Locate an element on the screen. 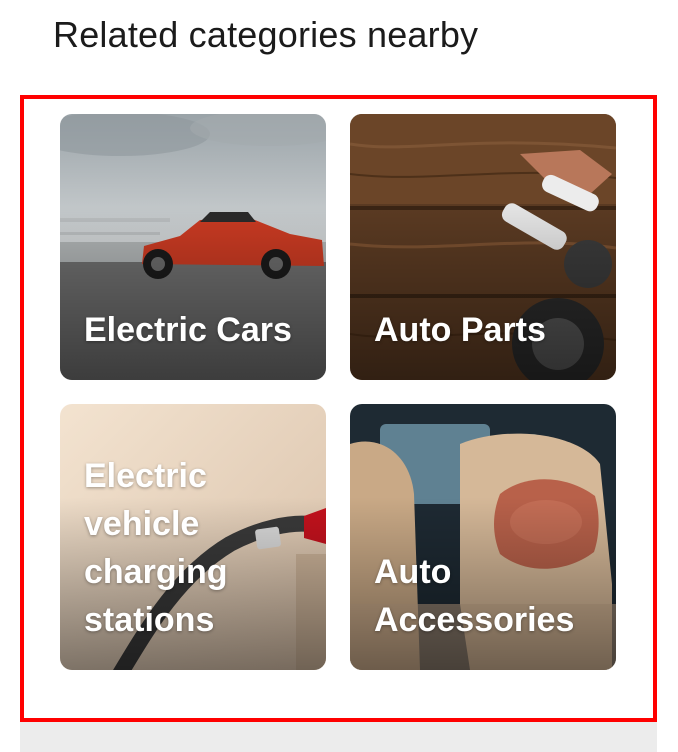 This screenshot has width=678, height=752. bottom-divider is located at coordinates (338, 737).